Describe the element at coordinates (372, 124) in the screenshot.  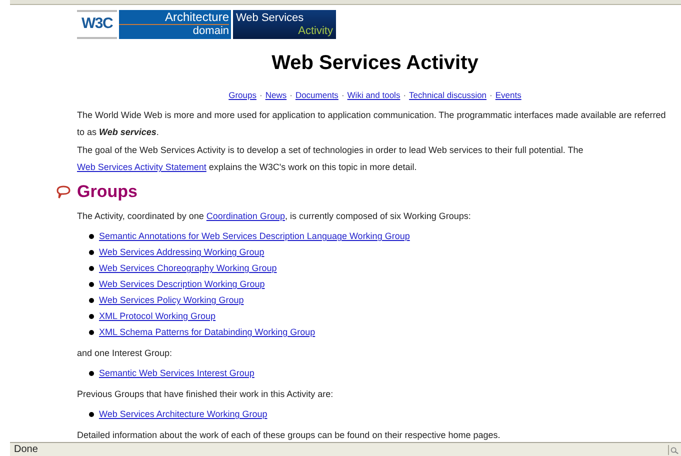
I see `paragraph: The World Wide Web is more and more used for application to application communication. The programmatic interfaces made available are referred to as Web services.` at that location.